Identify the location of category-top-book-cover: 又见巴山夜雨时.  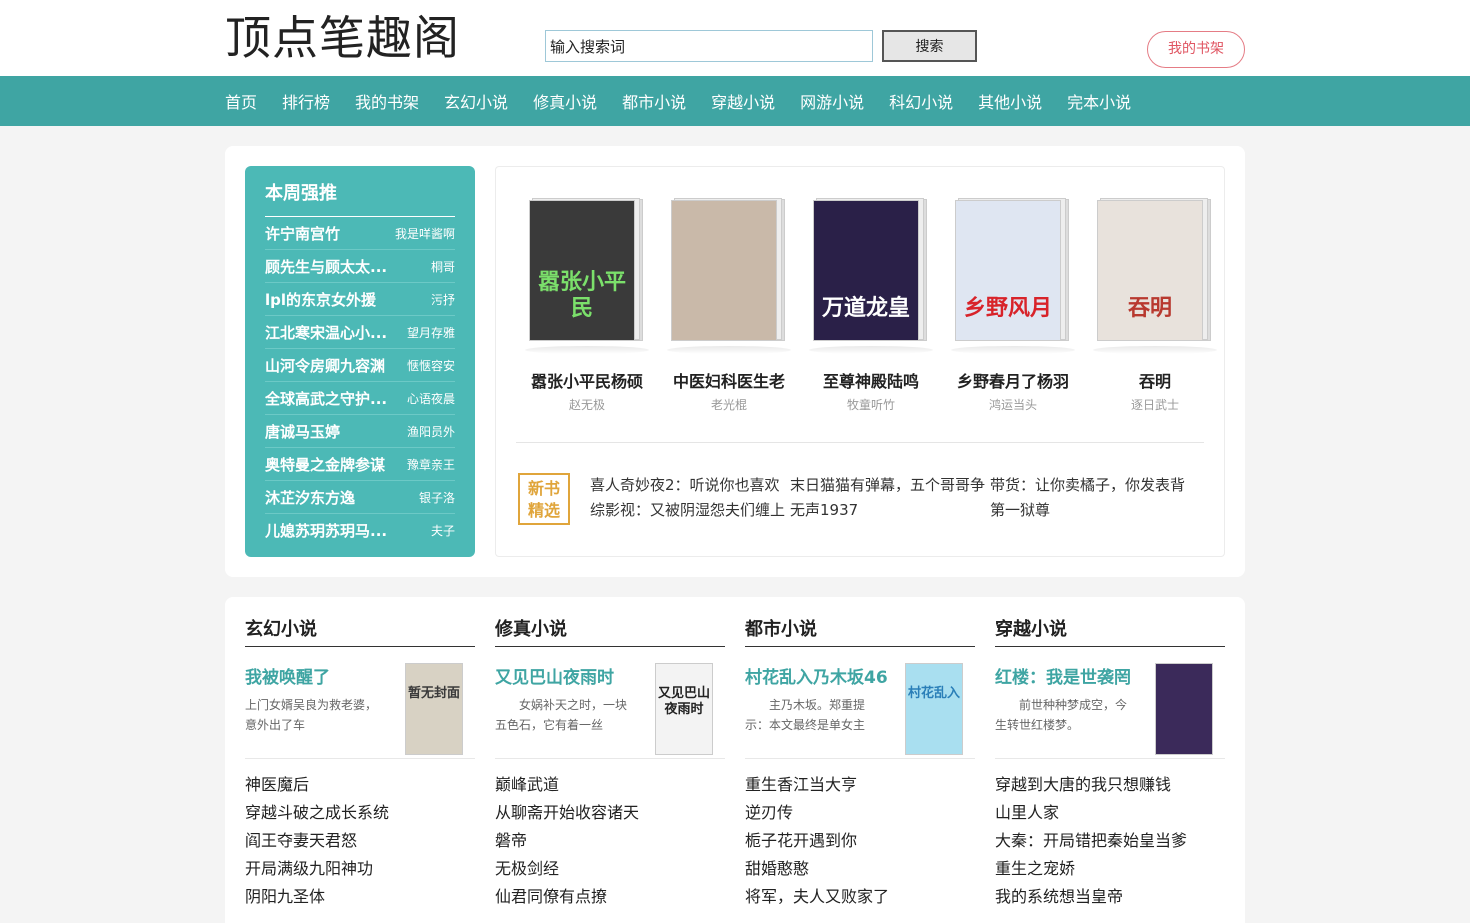
(684, 709).